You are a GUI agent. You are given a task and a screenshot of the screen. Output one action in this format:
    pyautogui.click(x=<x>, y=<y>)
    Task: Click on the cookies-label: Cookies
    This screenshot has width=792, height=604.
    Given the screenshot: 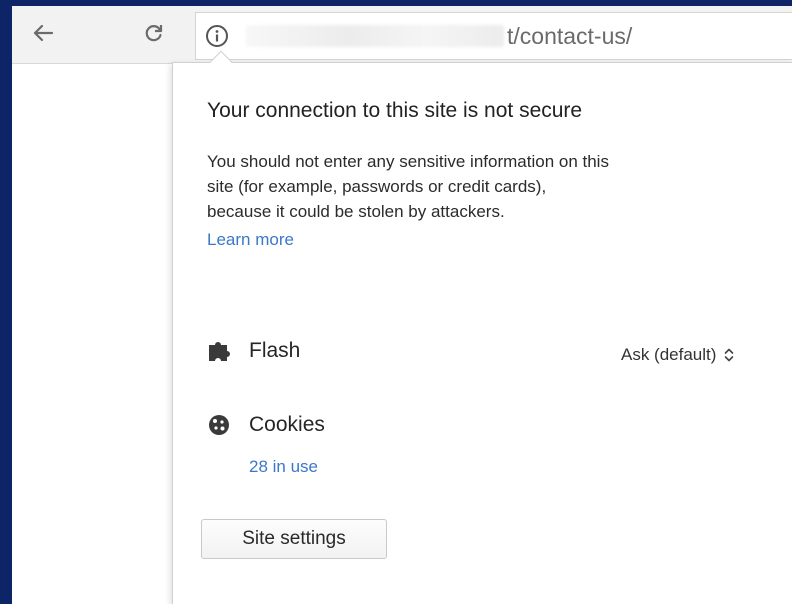 What is the action you would take?
    pyautogui.click(x=287, y=424)
    